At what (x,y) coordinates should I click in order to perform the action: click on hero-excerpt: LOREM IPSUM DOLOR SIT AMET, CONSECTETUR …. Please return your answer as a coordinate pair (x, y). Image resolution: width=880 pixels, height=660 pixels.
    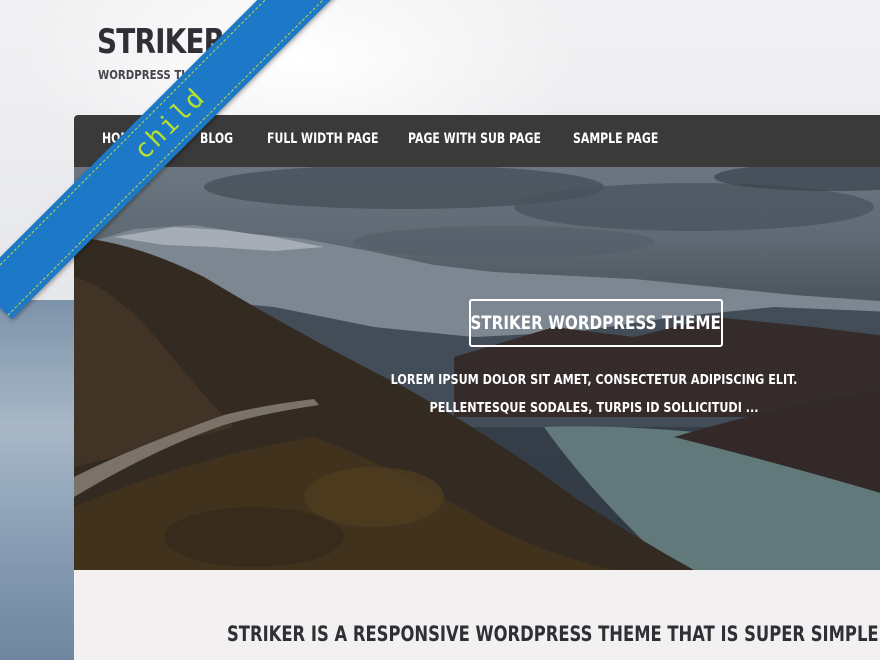
    Looking at the image, I should click on (594, 394).